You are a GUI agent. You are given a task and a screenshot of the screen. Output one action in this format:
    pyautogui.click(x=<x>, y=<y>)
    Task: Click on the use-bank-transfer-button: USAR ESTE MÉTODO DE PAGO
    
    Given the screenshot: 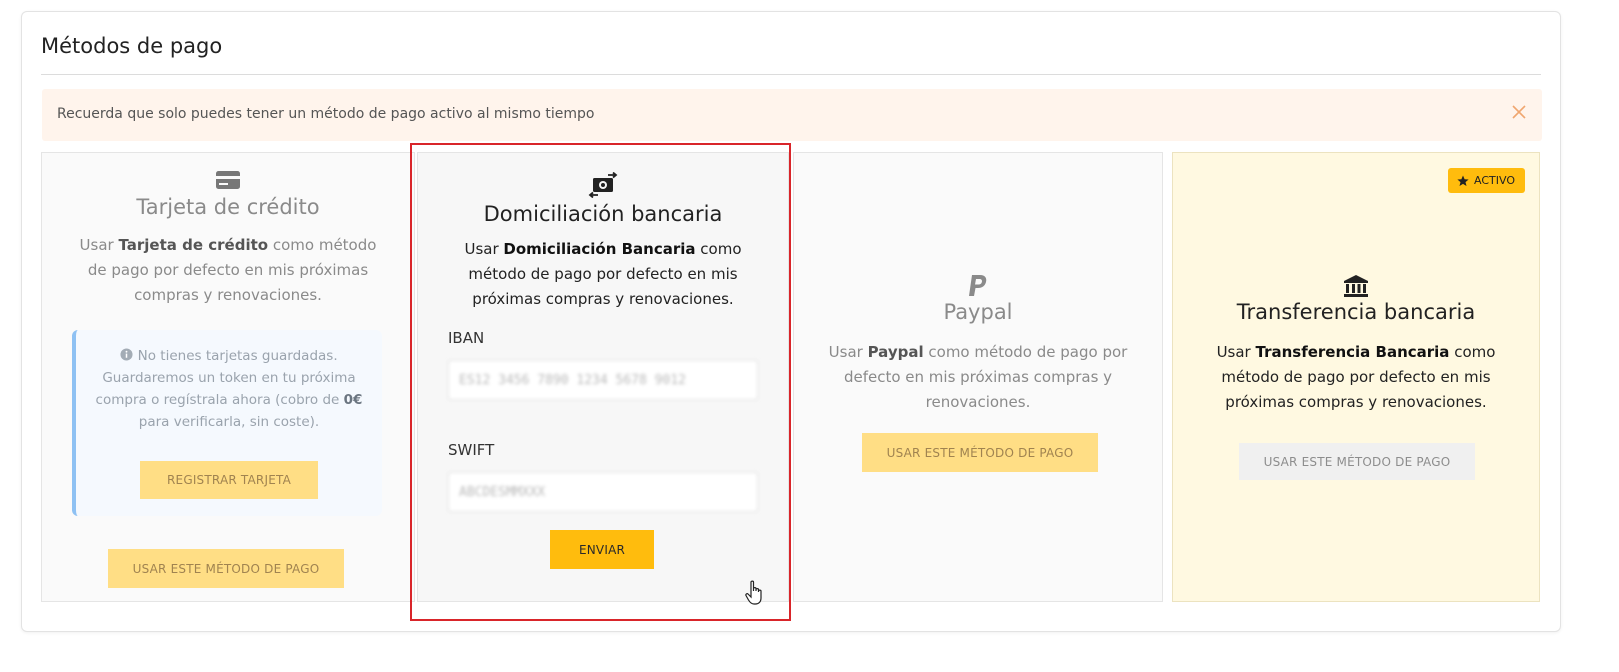 What is the action you would take?
    pyautogui.click(x=1357, y=461)
    